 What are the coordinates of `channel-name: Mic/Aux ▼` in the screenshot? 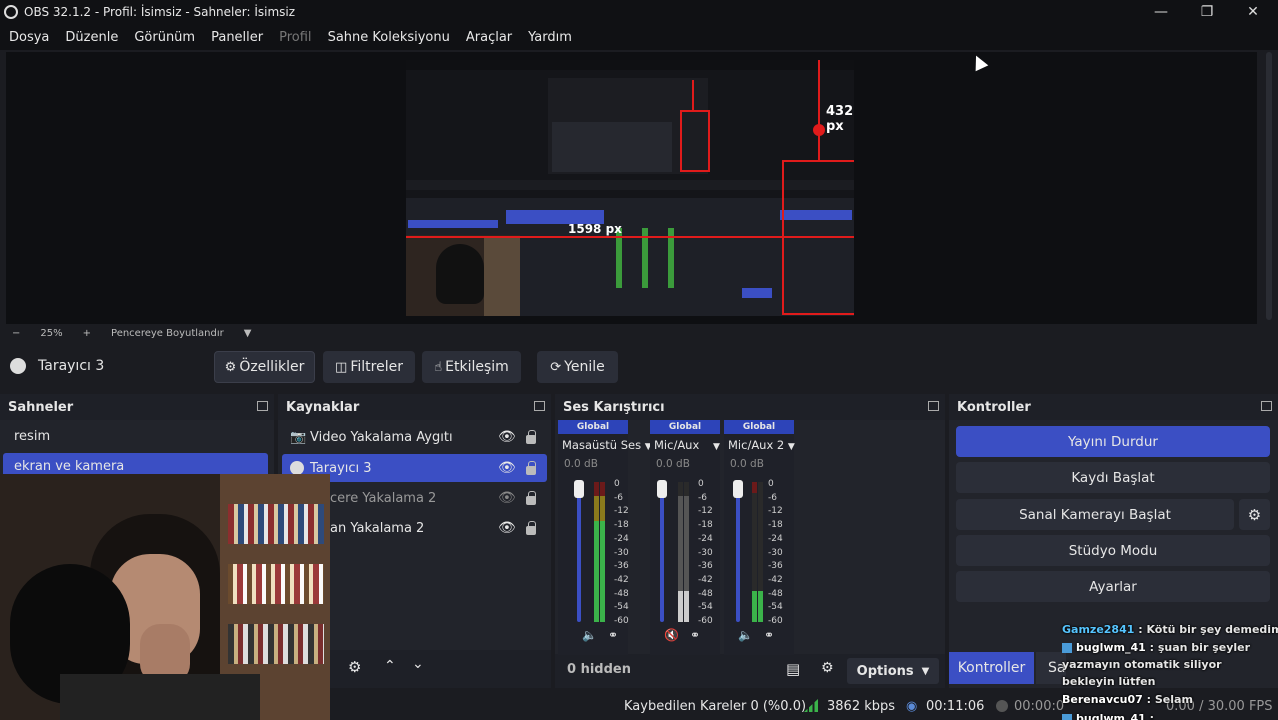 It's located at (685, 445).